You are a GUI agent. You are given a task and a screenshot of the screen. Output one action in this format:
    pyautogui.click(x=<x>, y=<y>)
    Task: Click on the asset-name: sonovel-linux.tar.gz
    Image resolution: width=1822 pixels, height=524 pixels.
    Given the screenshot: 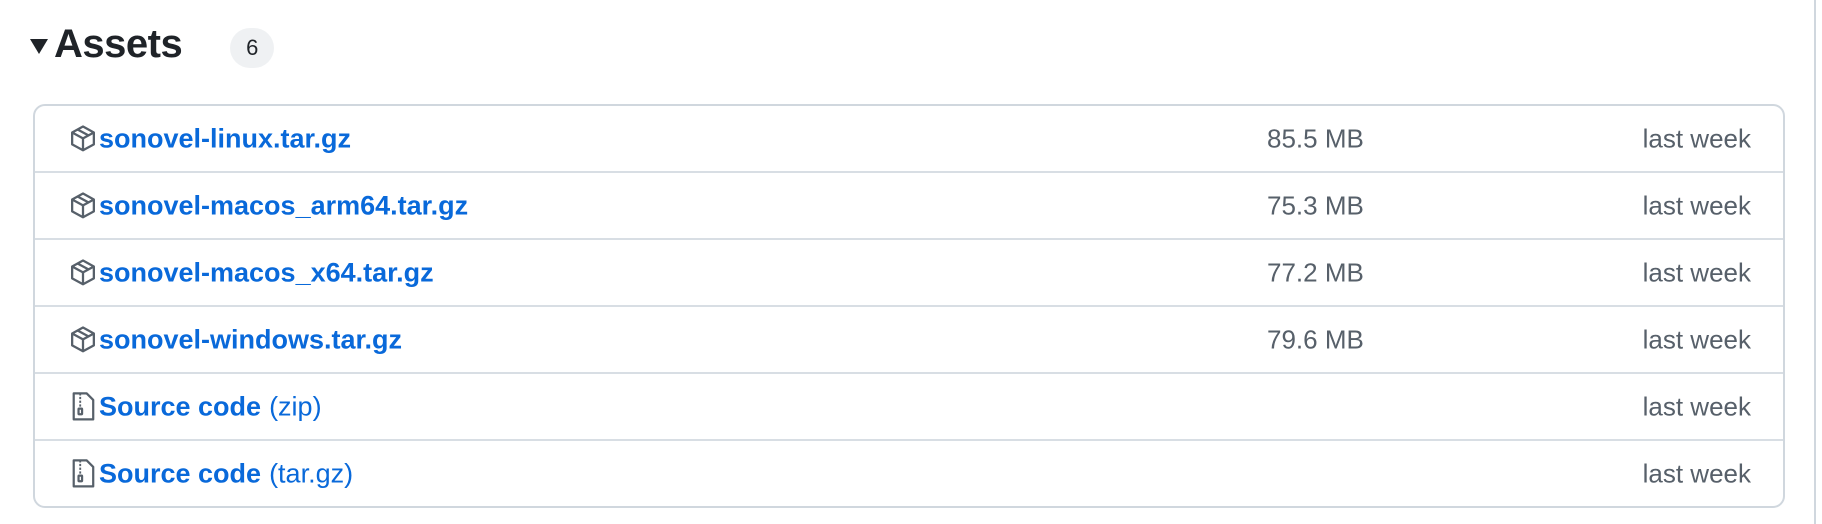 What is the action you would take?
    pyautogui.click(x=225, y=138)
    